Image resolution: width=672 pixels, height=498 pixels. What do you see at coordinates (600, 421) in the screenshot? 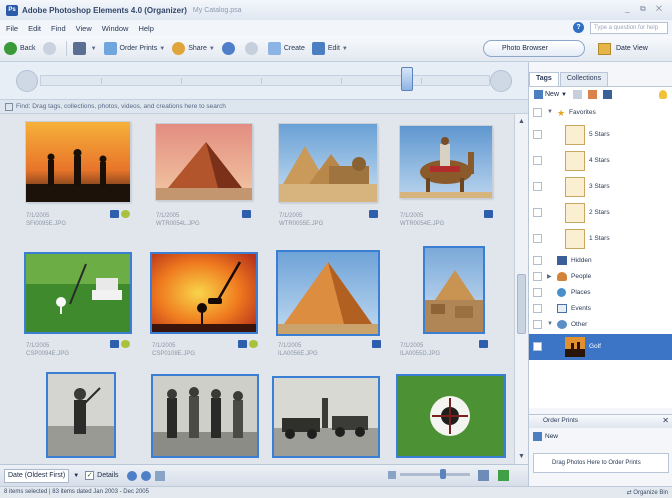
I see `order-prints-header: Order Prints ✕` at bounding box center [600, 421].